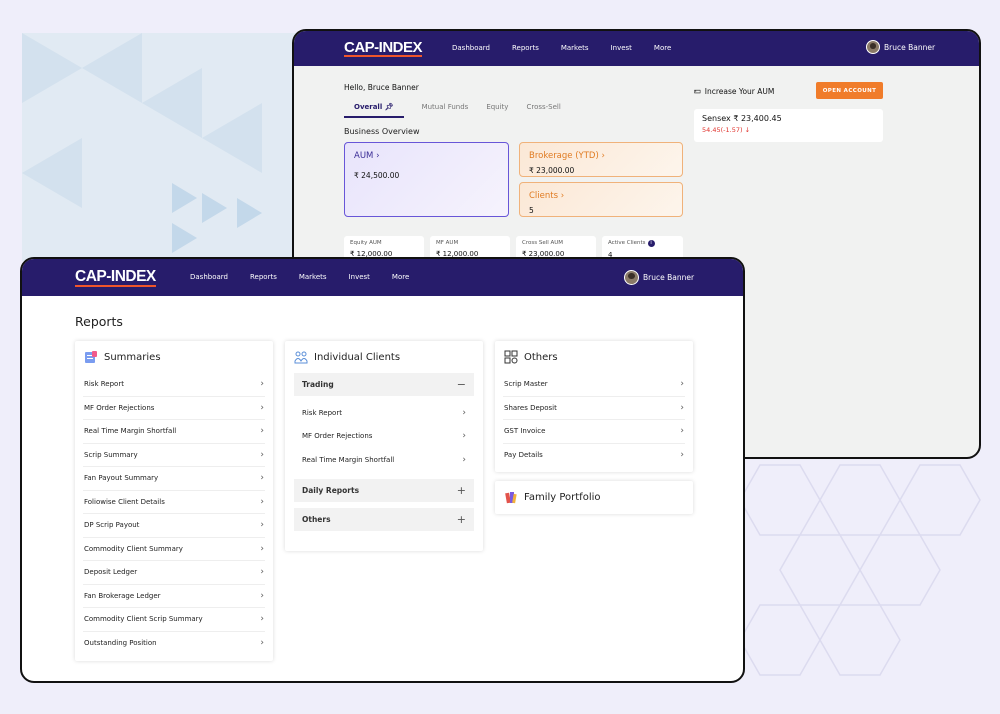  Describe the element at coordinates (860, 570) in the screenshot. I see `hexagon-pattern-background` at that location.